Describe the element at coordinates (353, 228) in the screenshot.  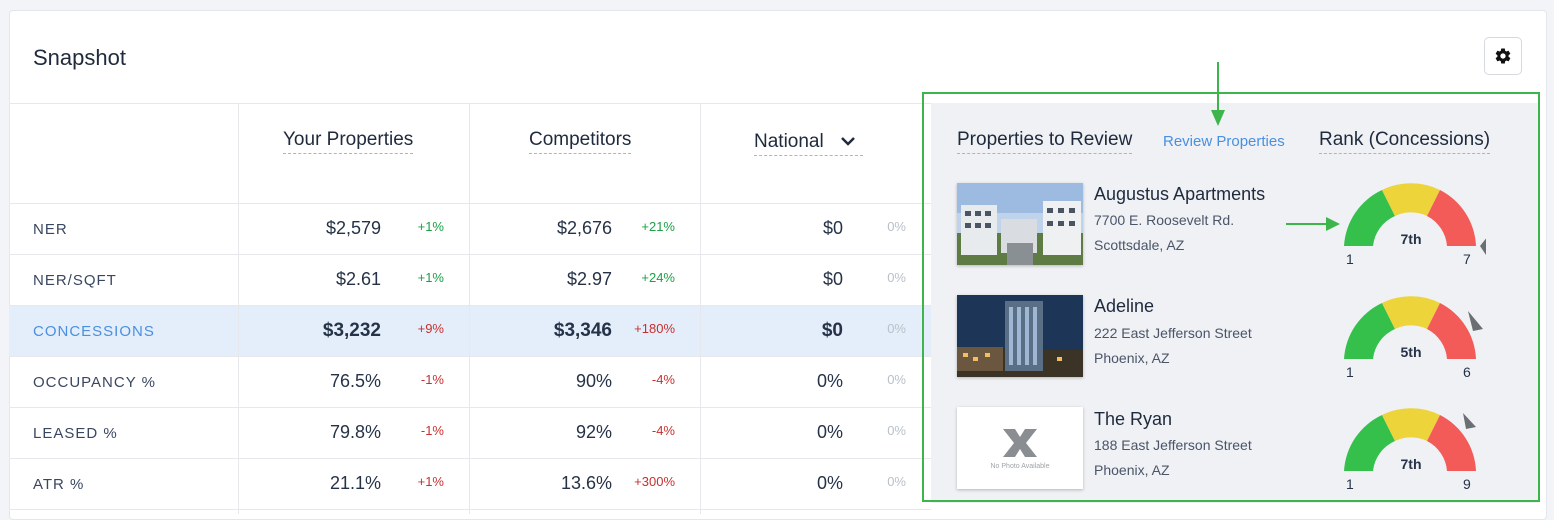
I see `your-properties-value: $2,579` at that location.